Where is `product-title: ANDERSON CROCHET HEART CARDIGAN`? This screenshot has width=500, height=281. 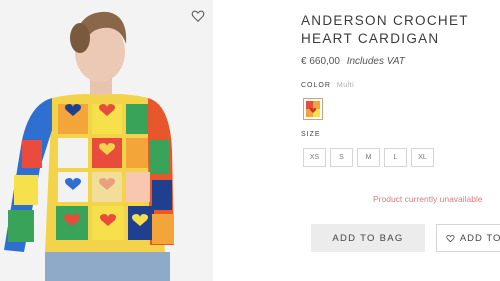
product-title: ANDERSON CROCHET HEART CARDIGAN is located at coordinates (385, 29).